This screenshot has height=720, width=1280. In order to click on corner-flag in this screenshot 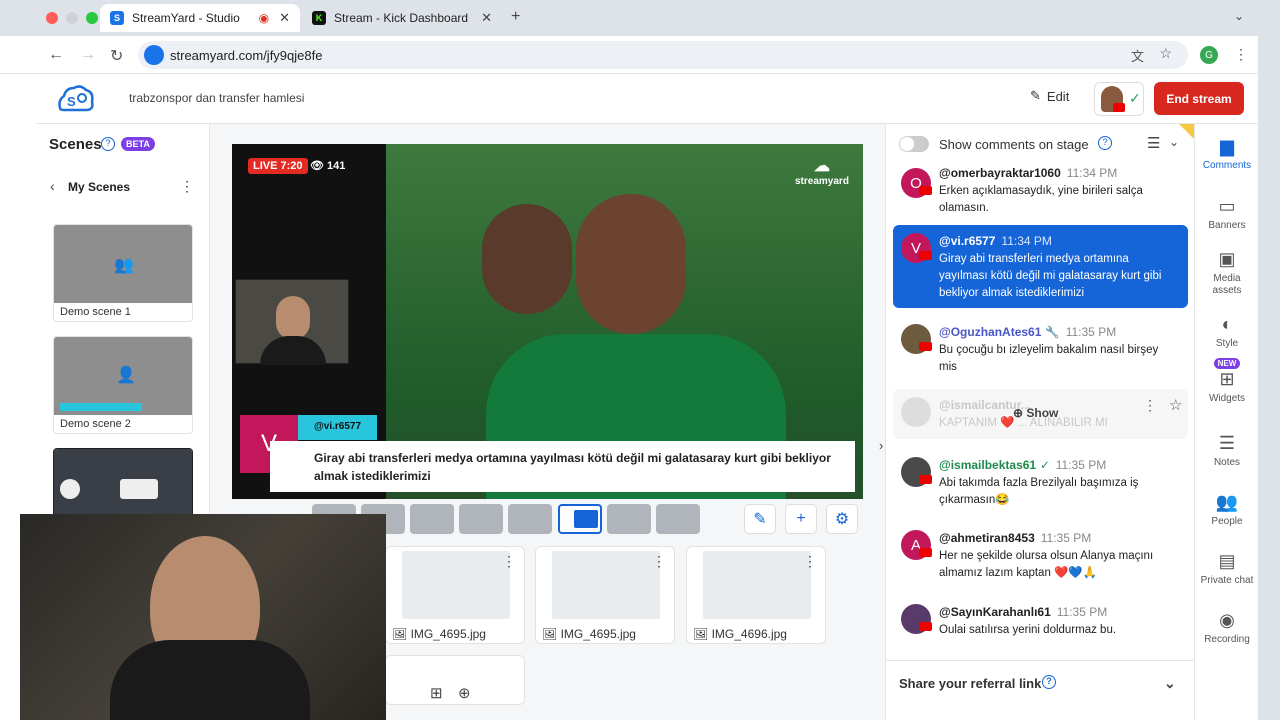, I will do `click(1187, 132)`.